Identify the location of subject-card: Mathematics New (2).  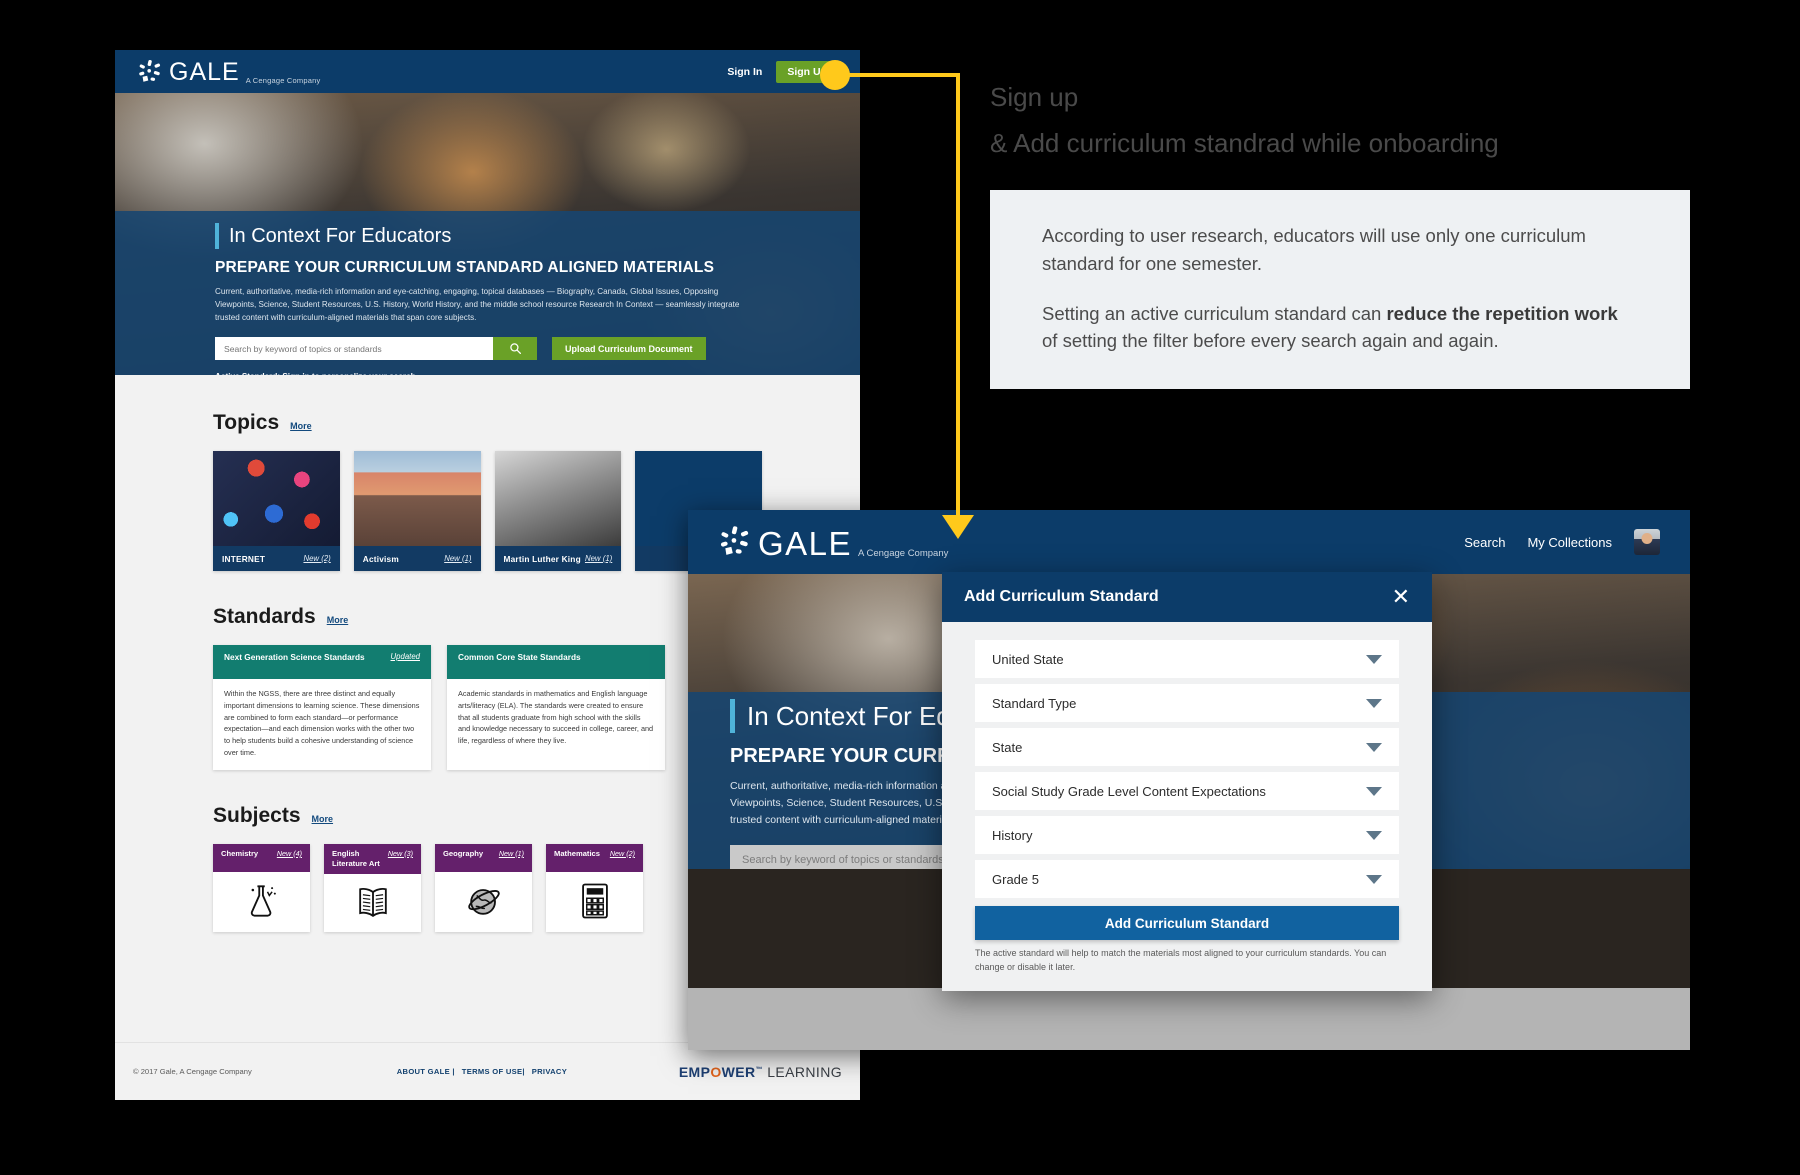
(594, 887).